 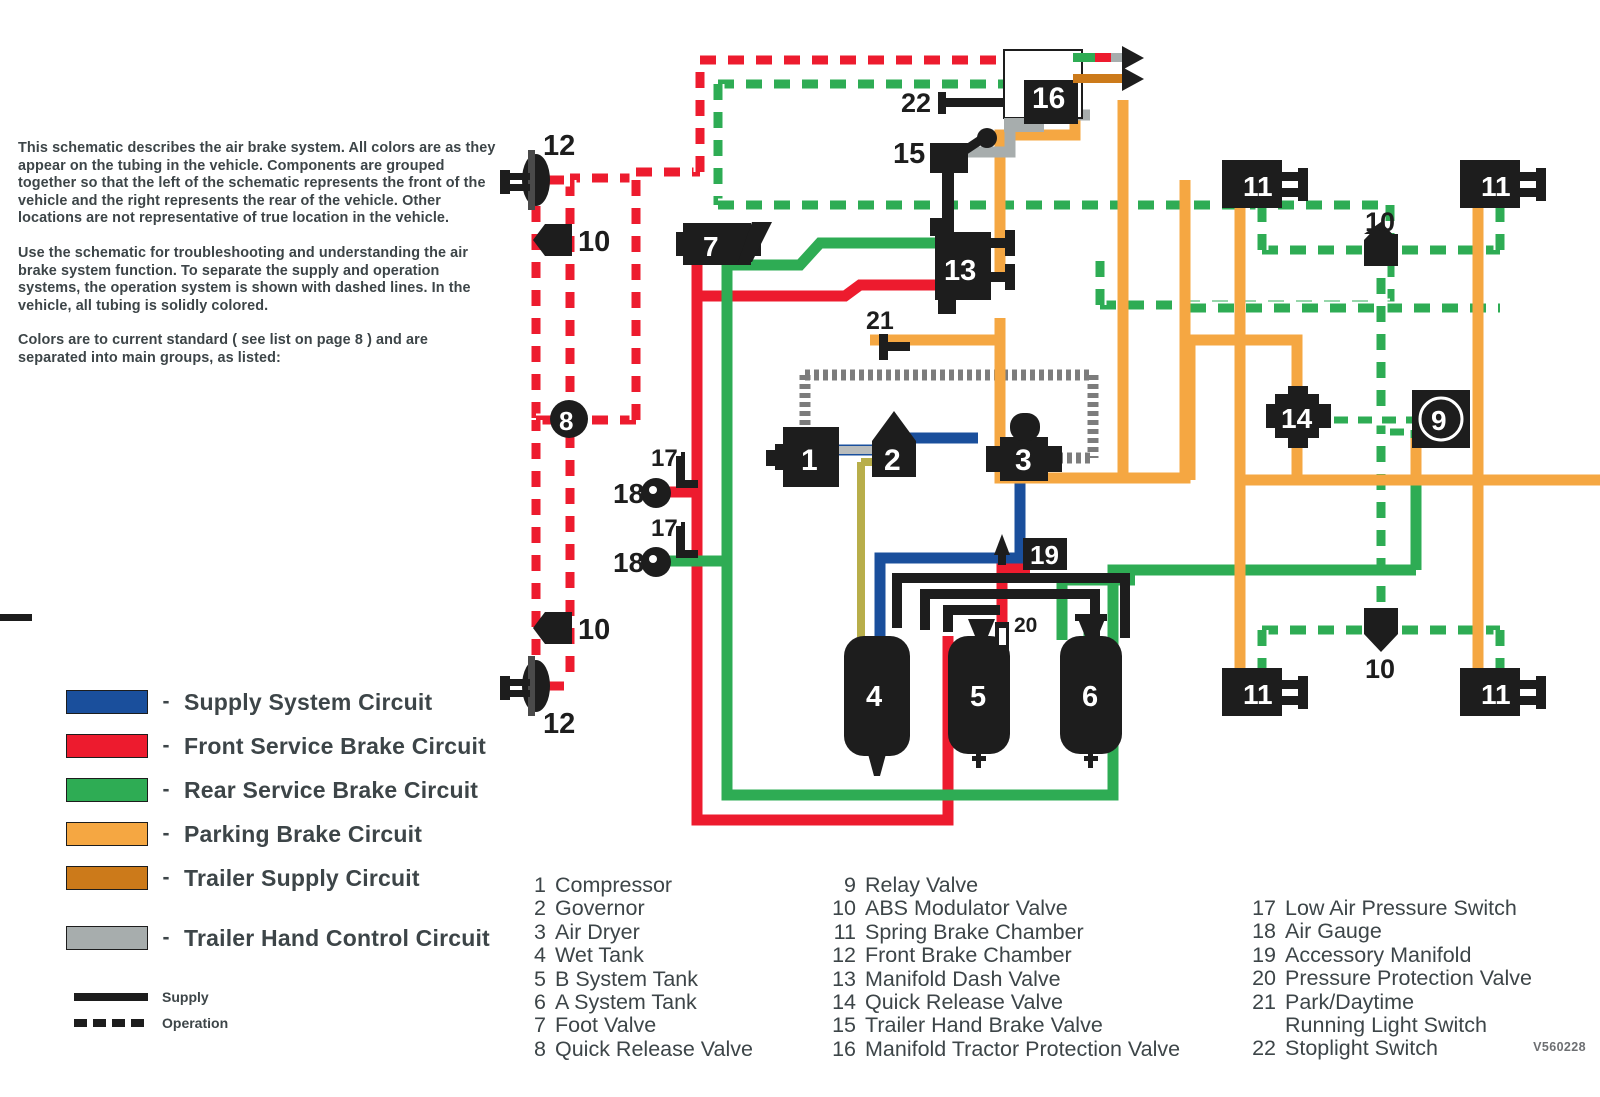 What do you see at coordinates (628, 562) in the screenshot?
I see `callout-18-bottom: 18` at bounding box center [628, 562].